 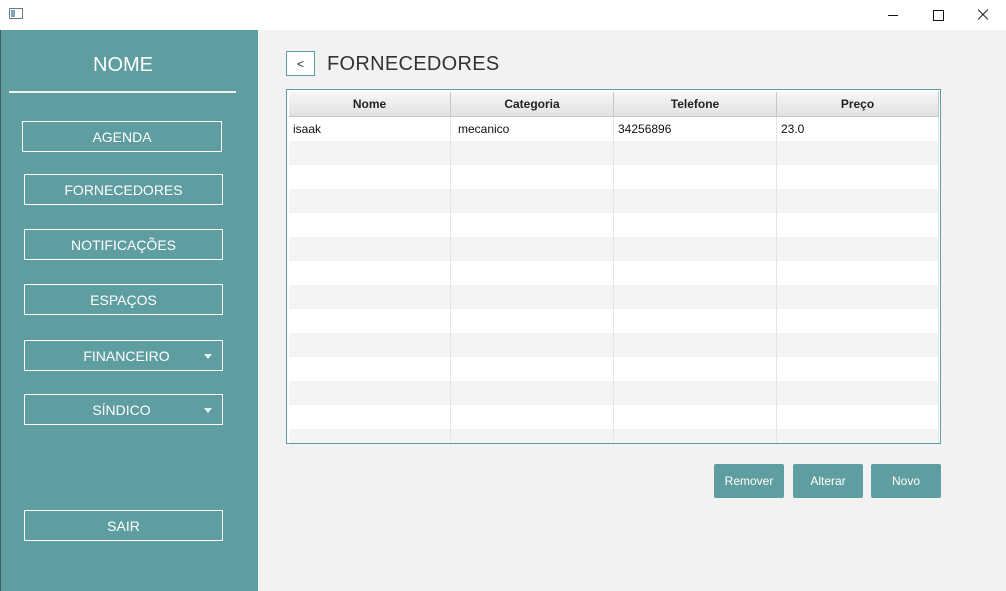 I want to click on new-button: Novo, so click(x=906, y=481).